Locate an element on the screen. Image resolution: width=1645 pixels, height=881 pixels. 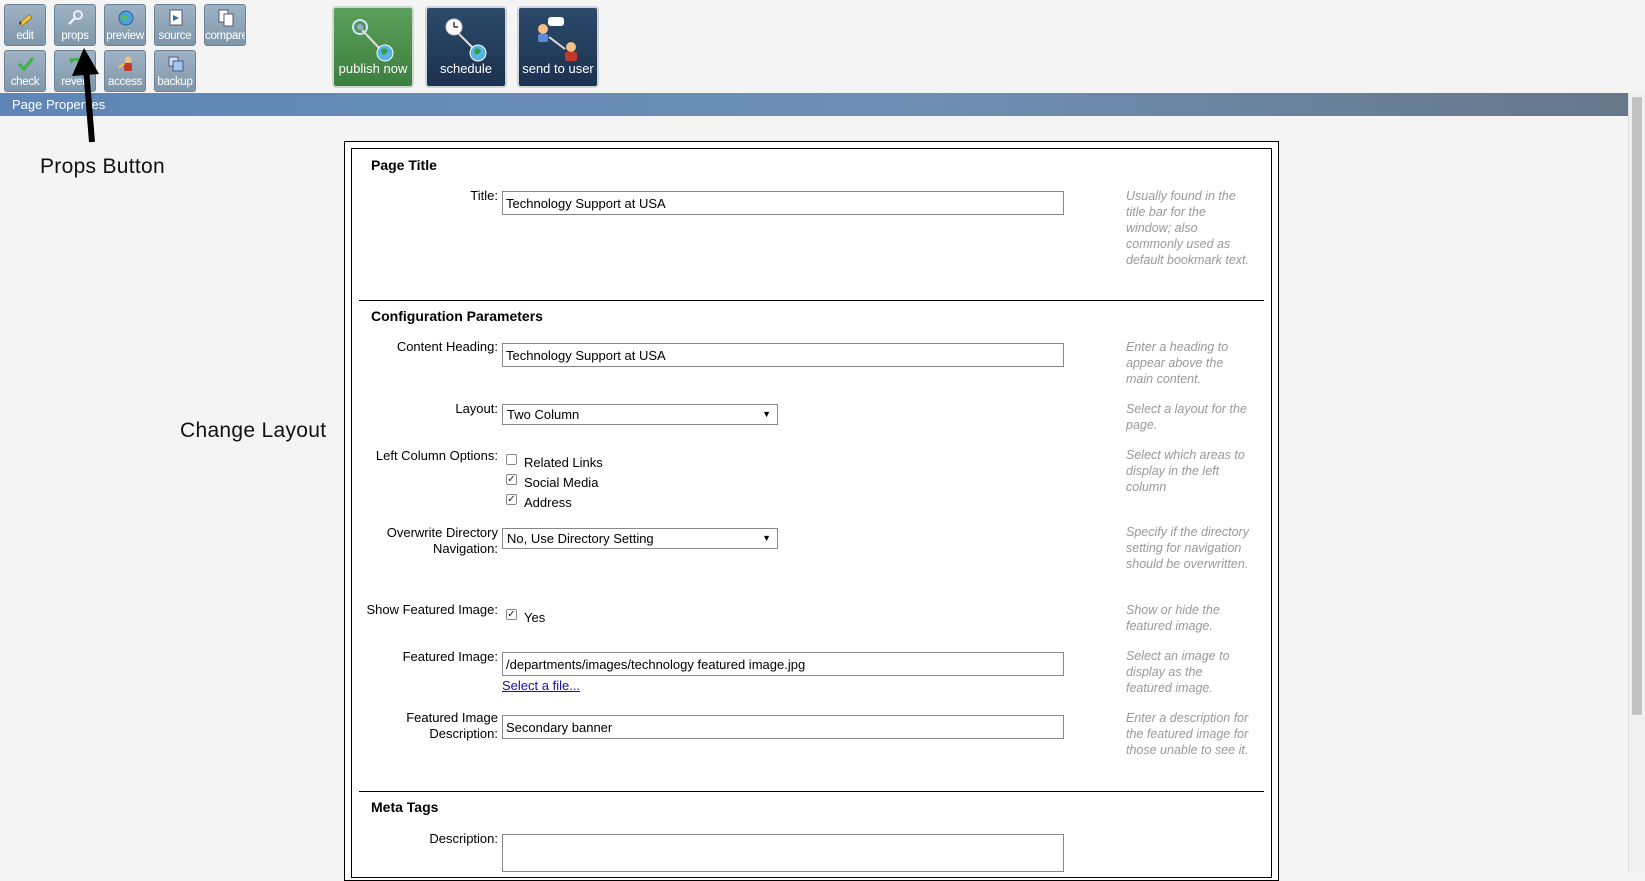
access-icon is located at coordinates (124, 63).